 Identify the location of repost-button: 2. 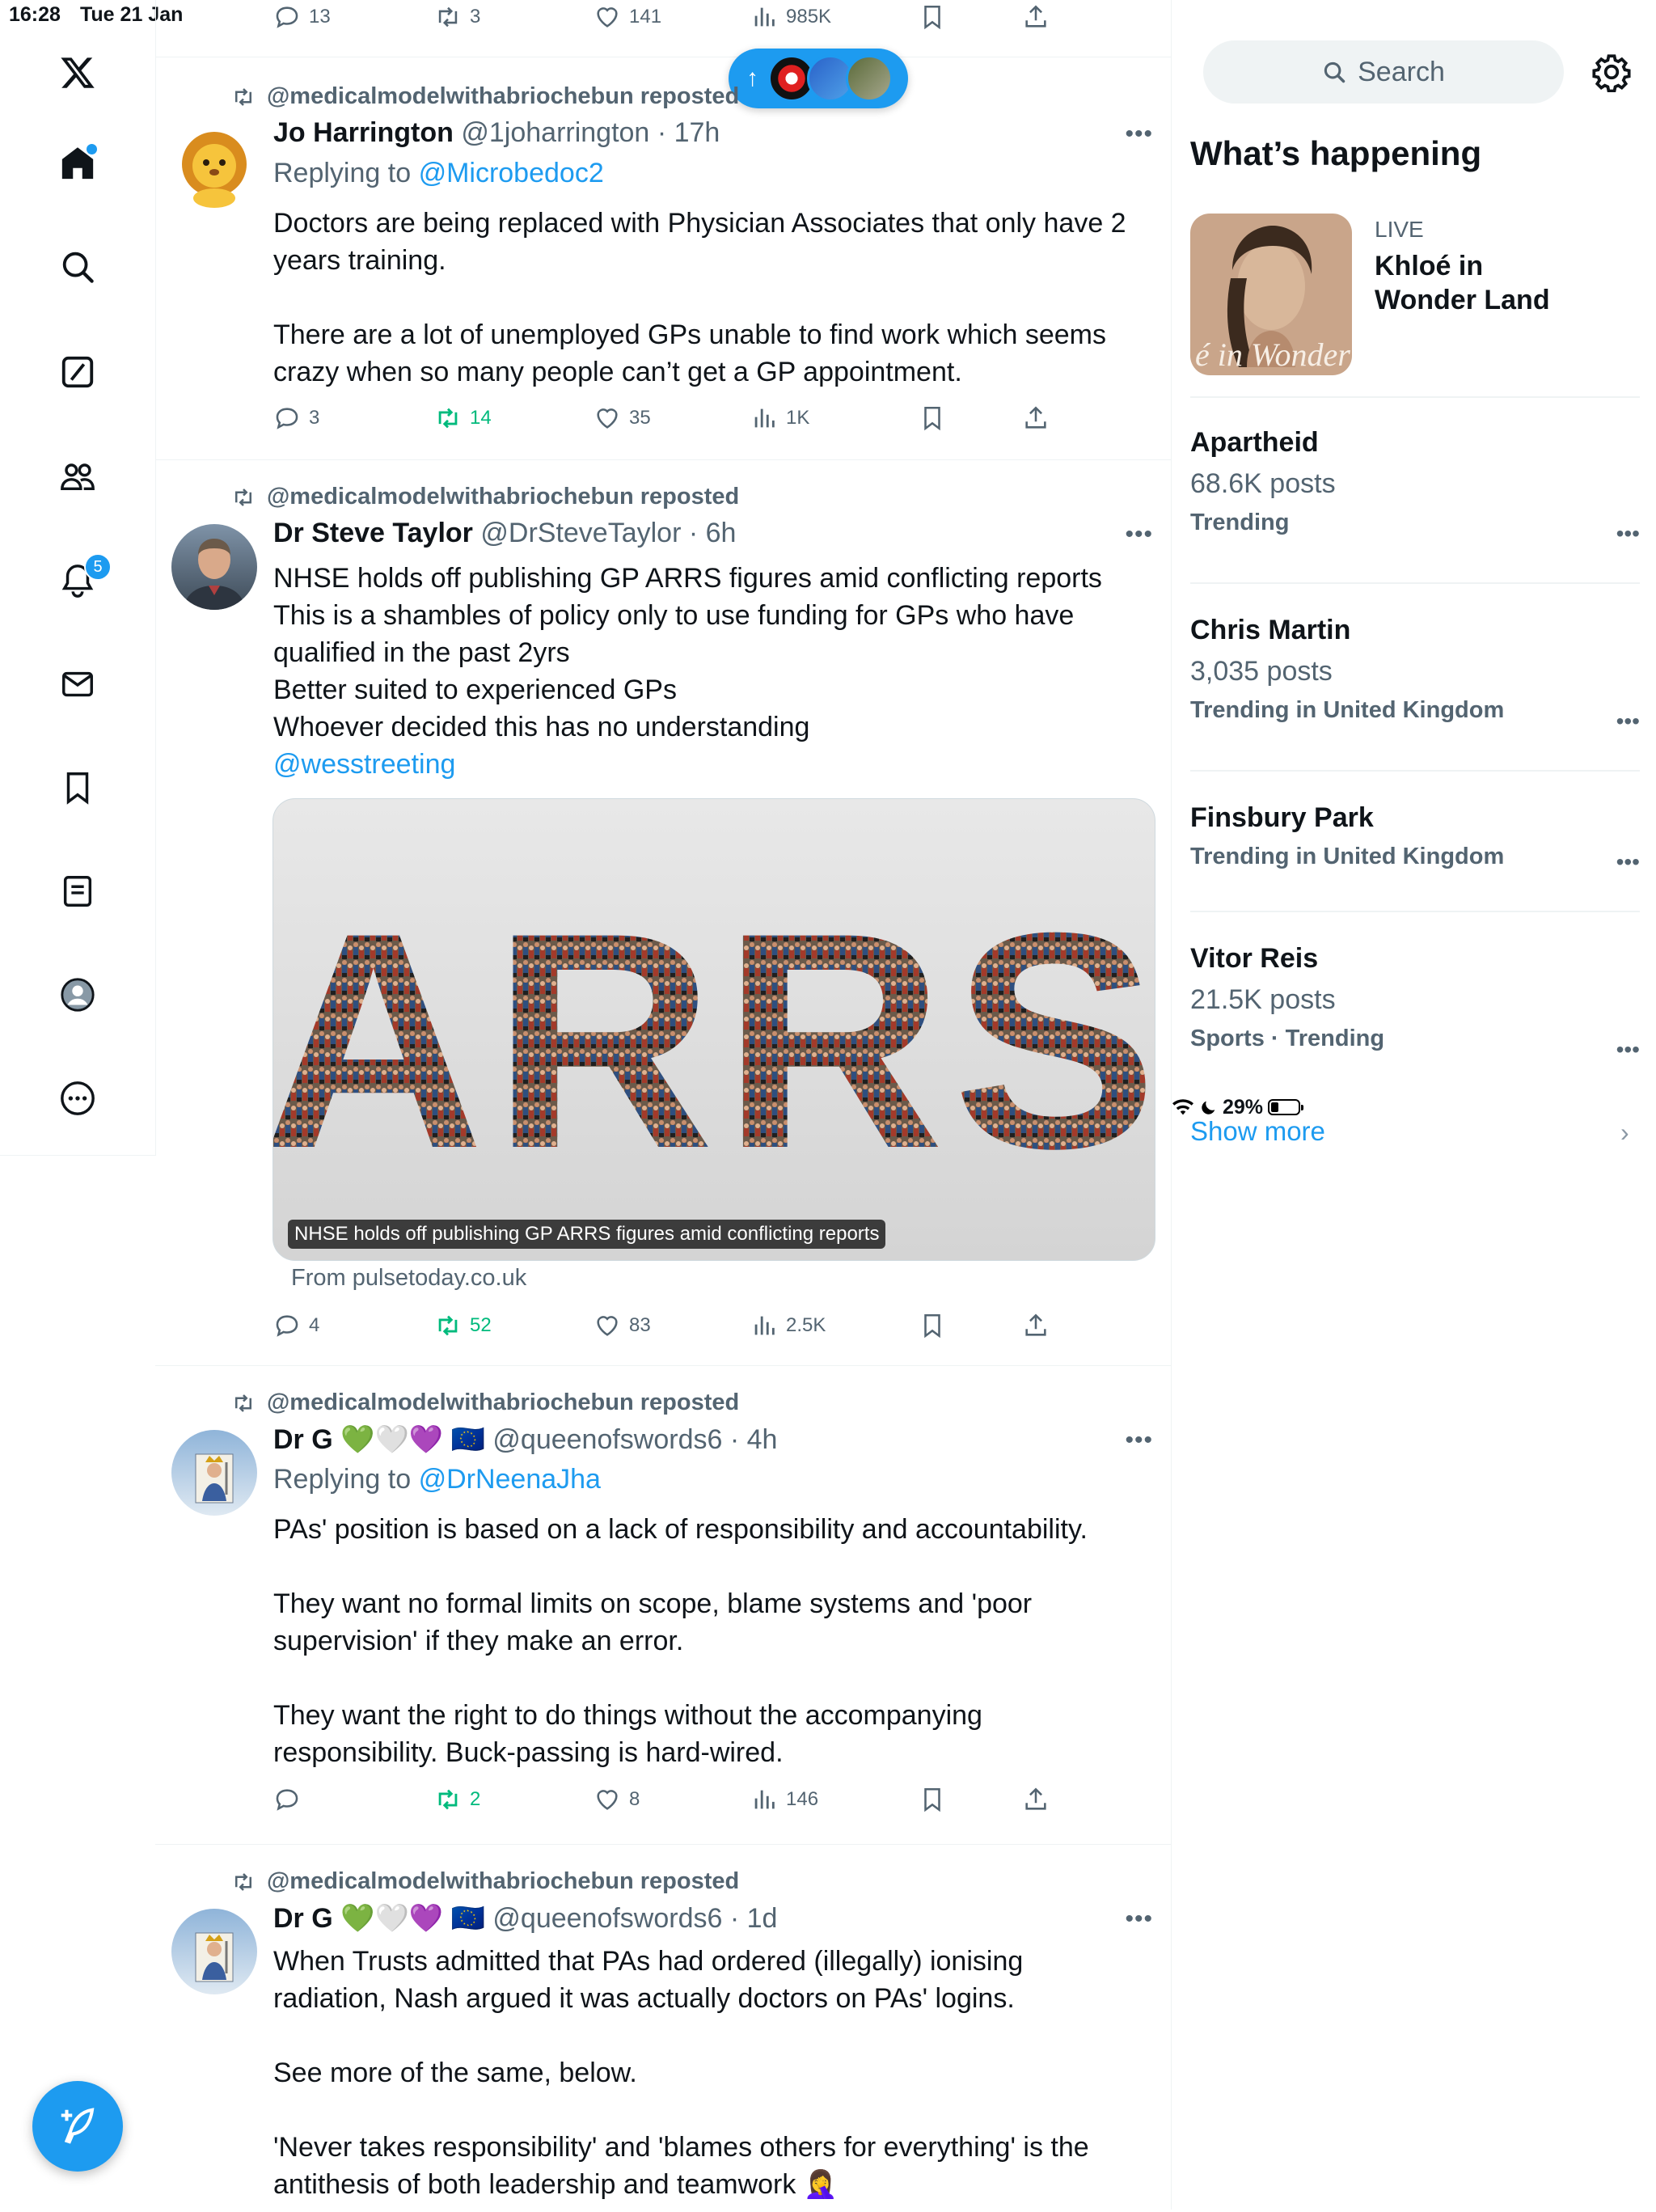
(457, 1799).